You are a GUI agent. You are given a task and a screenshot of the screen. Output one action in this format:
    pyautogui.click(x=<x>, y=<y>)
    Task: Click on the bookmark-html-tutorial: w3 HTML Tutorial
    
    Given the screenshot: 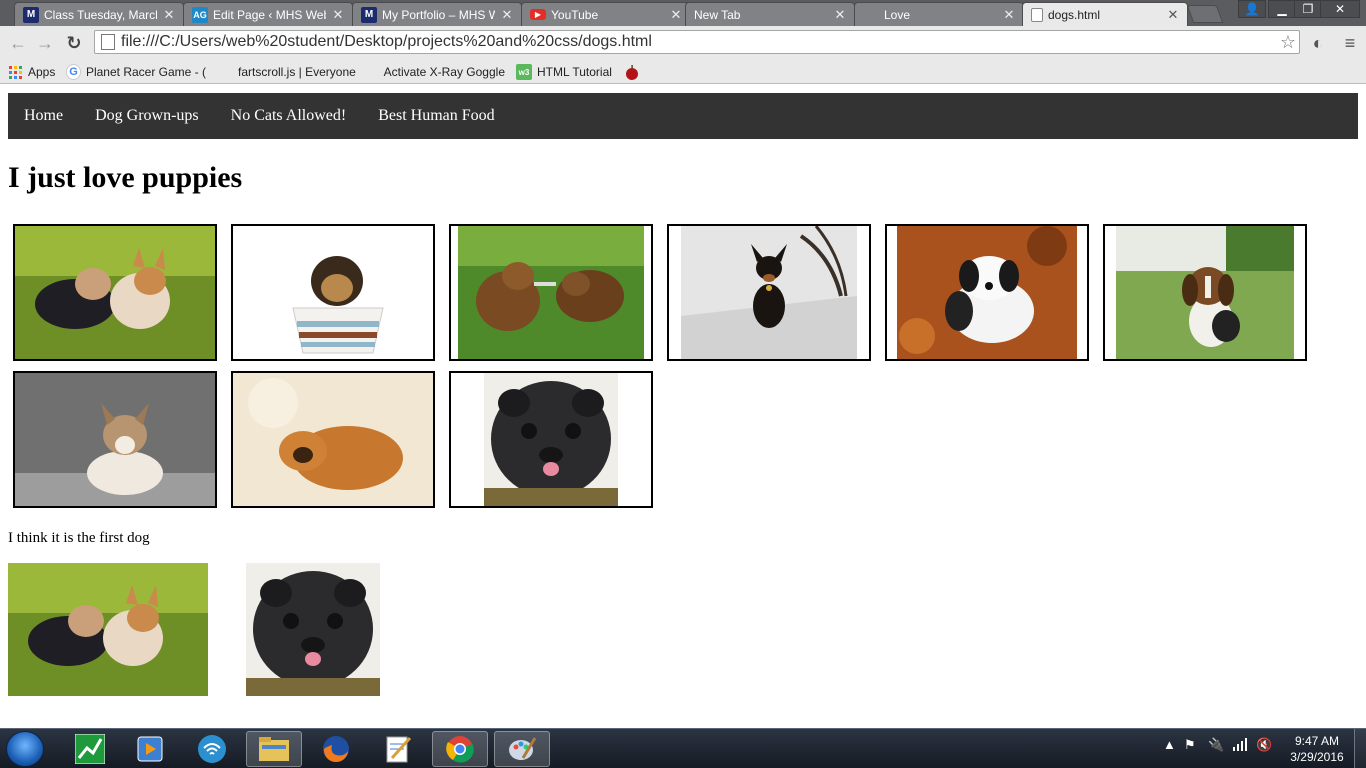 What is the action you would take?
    pyautogui.click(x=564, y=72)
    